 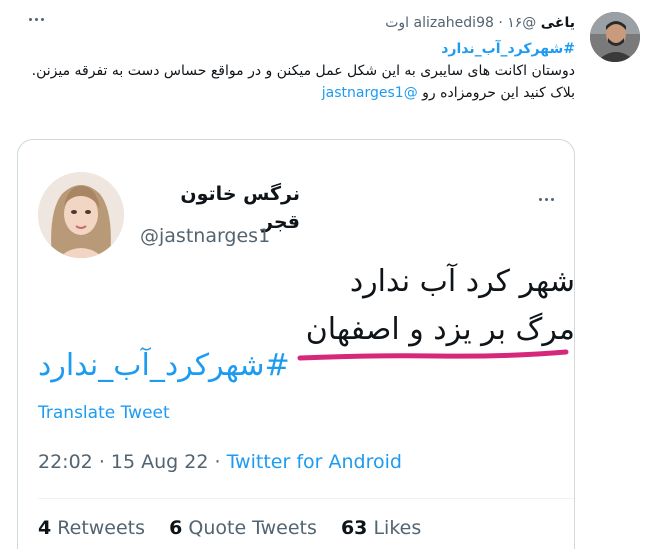 I want to click on retweets-stat: 4 Retweets, so click(x=91, y=528).